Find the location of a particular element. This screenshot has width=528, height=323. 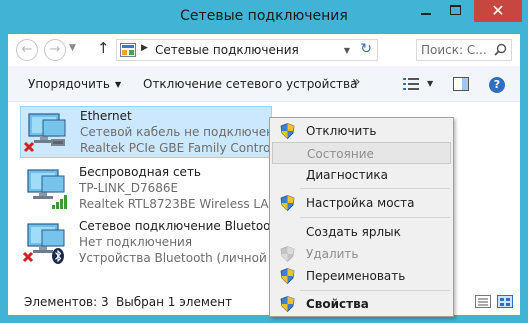

organize-button: Упорядочить ▼ is located at coordinates (74, 84).